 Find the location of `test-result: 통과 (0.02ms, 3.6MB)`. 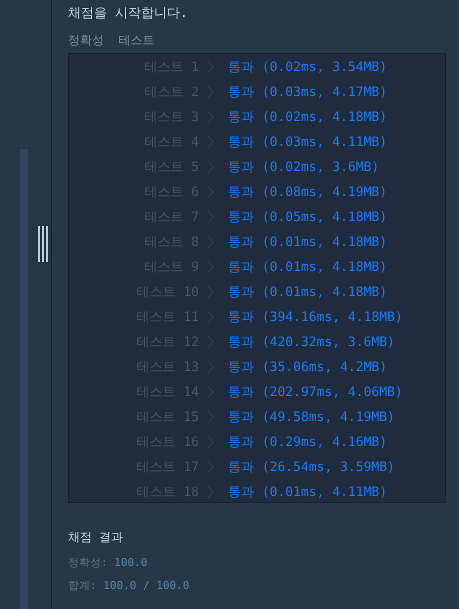

test-result: 통과 (0.02ms, 3.6MB) is located at coordinates (304, 167).